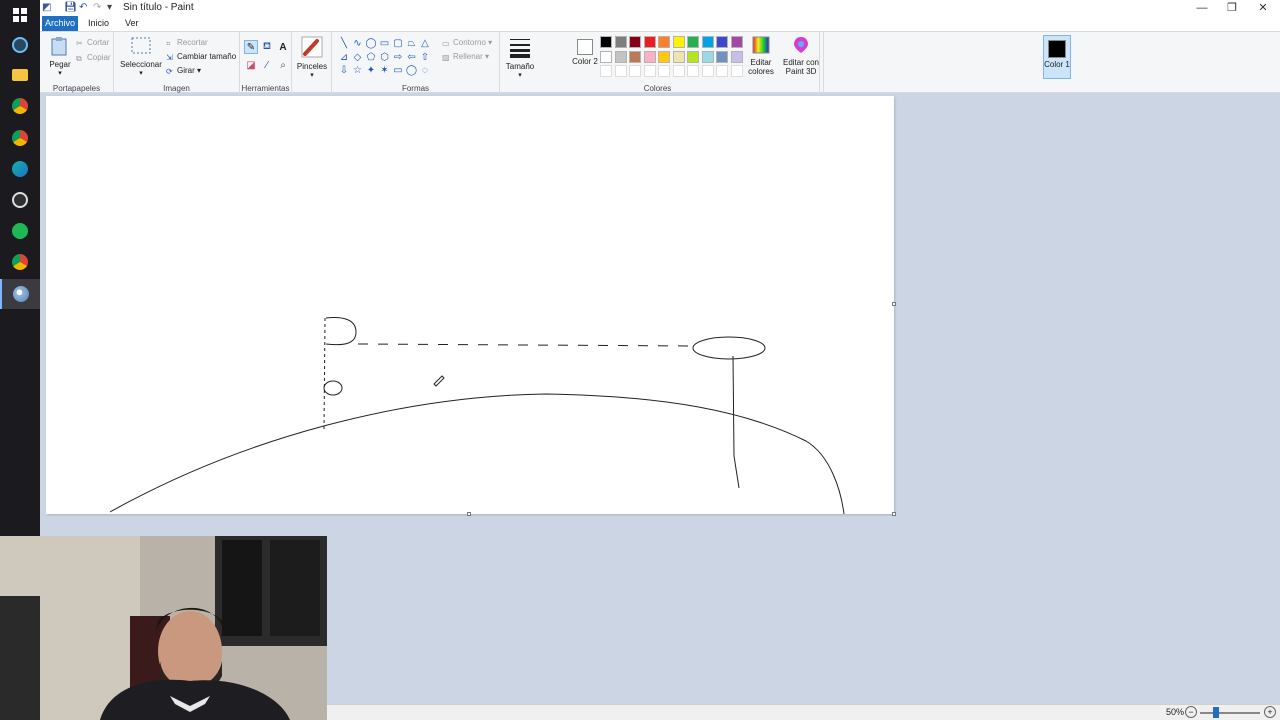 The width and height of the screenshot is (1280, 720). Describe the element at coordinates (801, 56) in the screenshot. I see `edit-paint3d-button: Editar con Paint 3D` at that location.